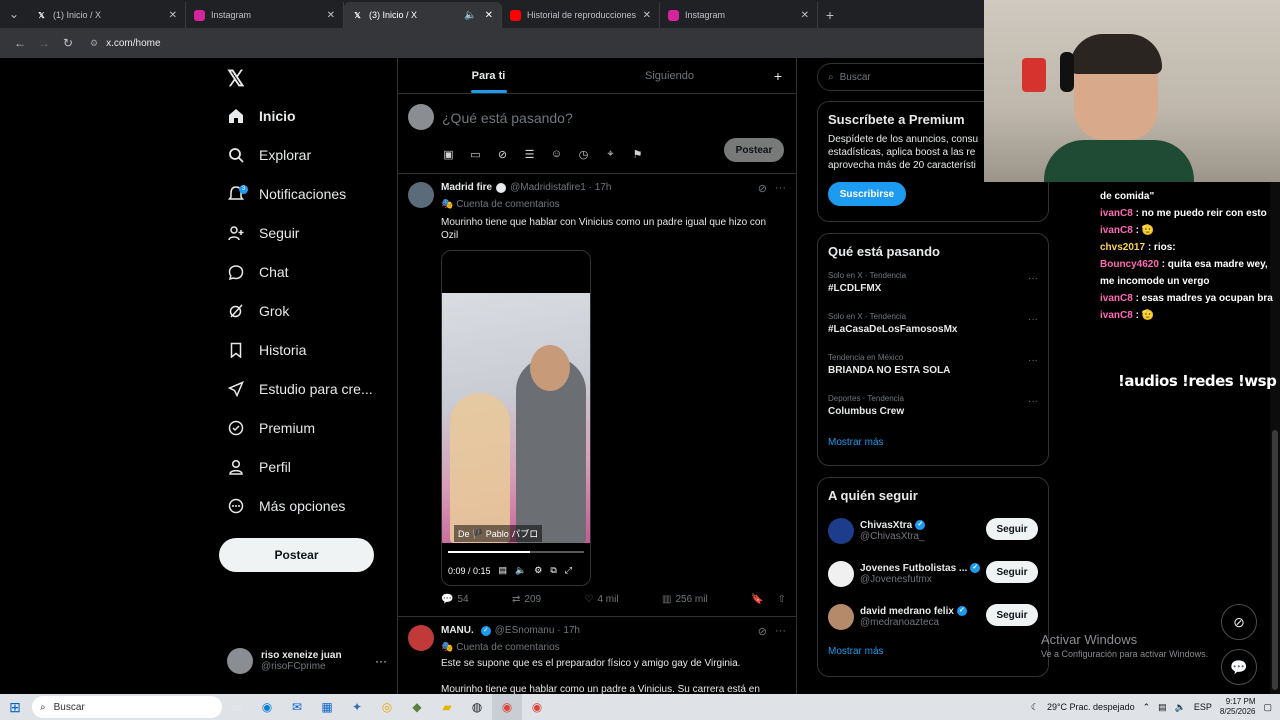 Image resolution: width=1280 pixels, height=720 pixels. What do you see at coordinates (538, 570) in the screenshot?
I see `settings-icon: ⚙` at bounding box center [538, 570].